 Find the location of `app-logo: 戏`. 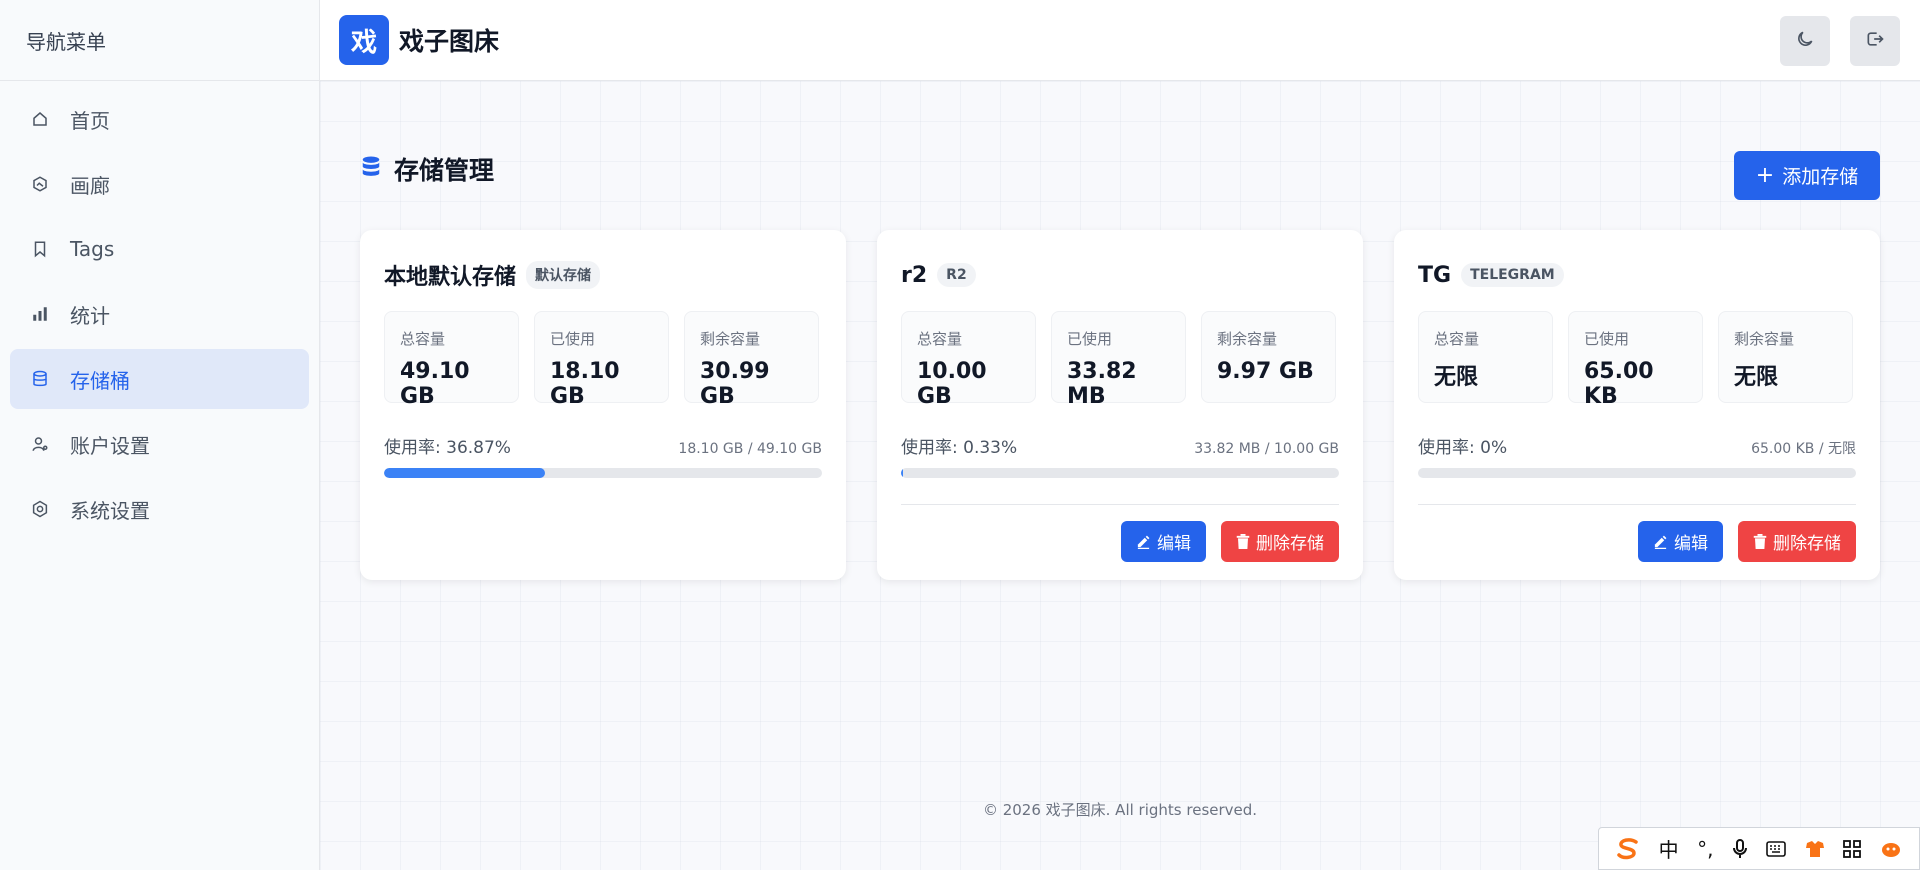

app-logo: 戏 is located at coordinates (364, 40).